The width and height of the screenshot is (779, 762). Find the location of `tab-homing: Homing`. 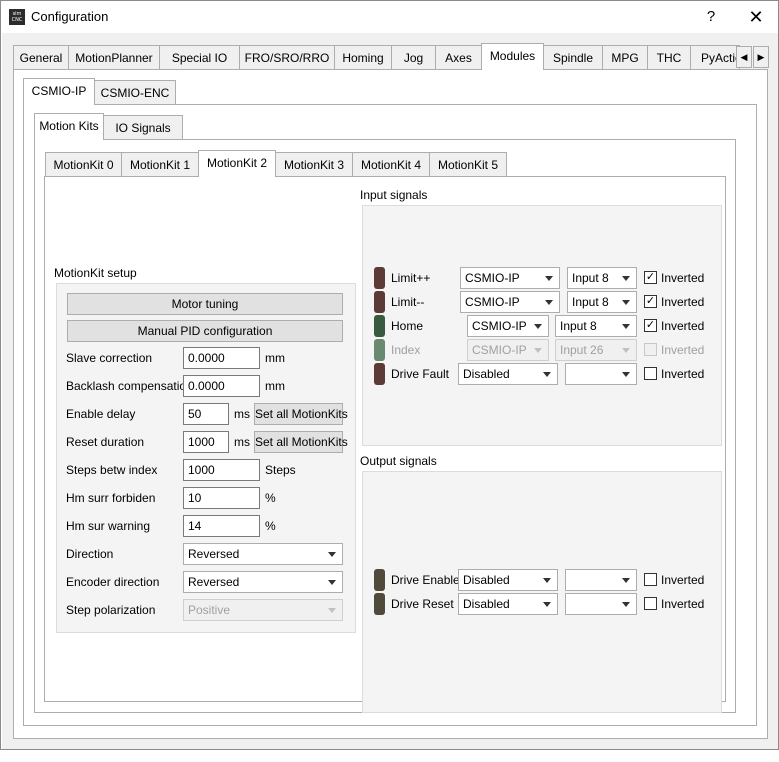

tab-homing: Homing is located at coordinates (363, 57).